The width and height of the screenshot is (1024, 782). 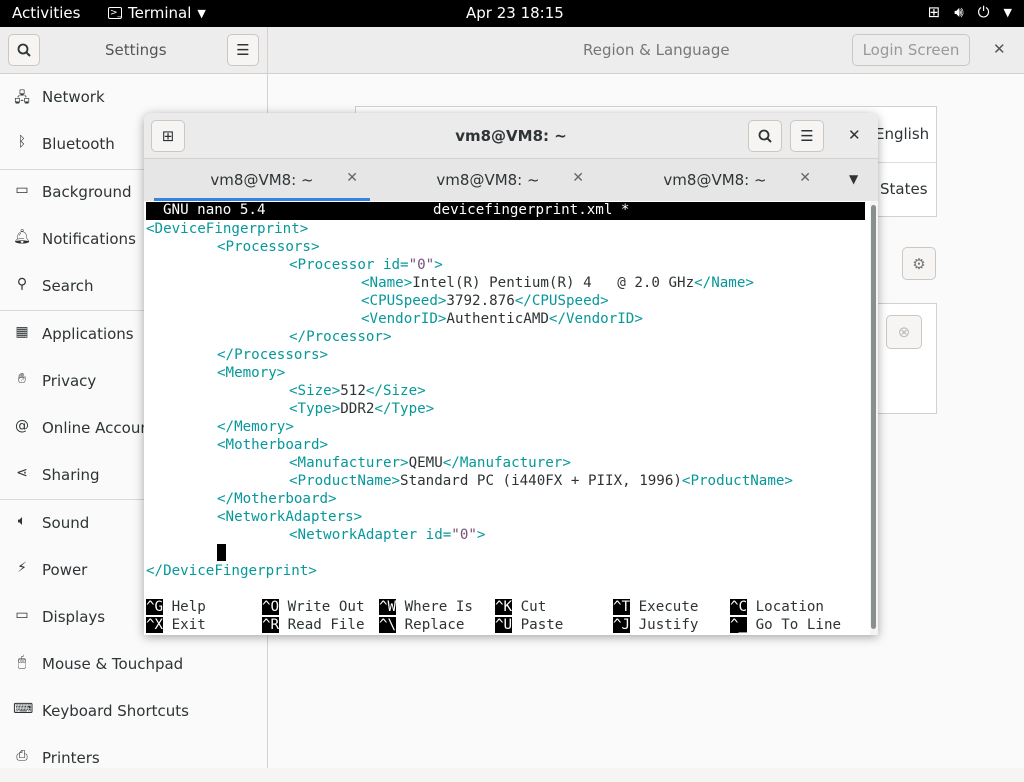 I want to click on sidebar-item-label: Network, so click(x=73, y=97).